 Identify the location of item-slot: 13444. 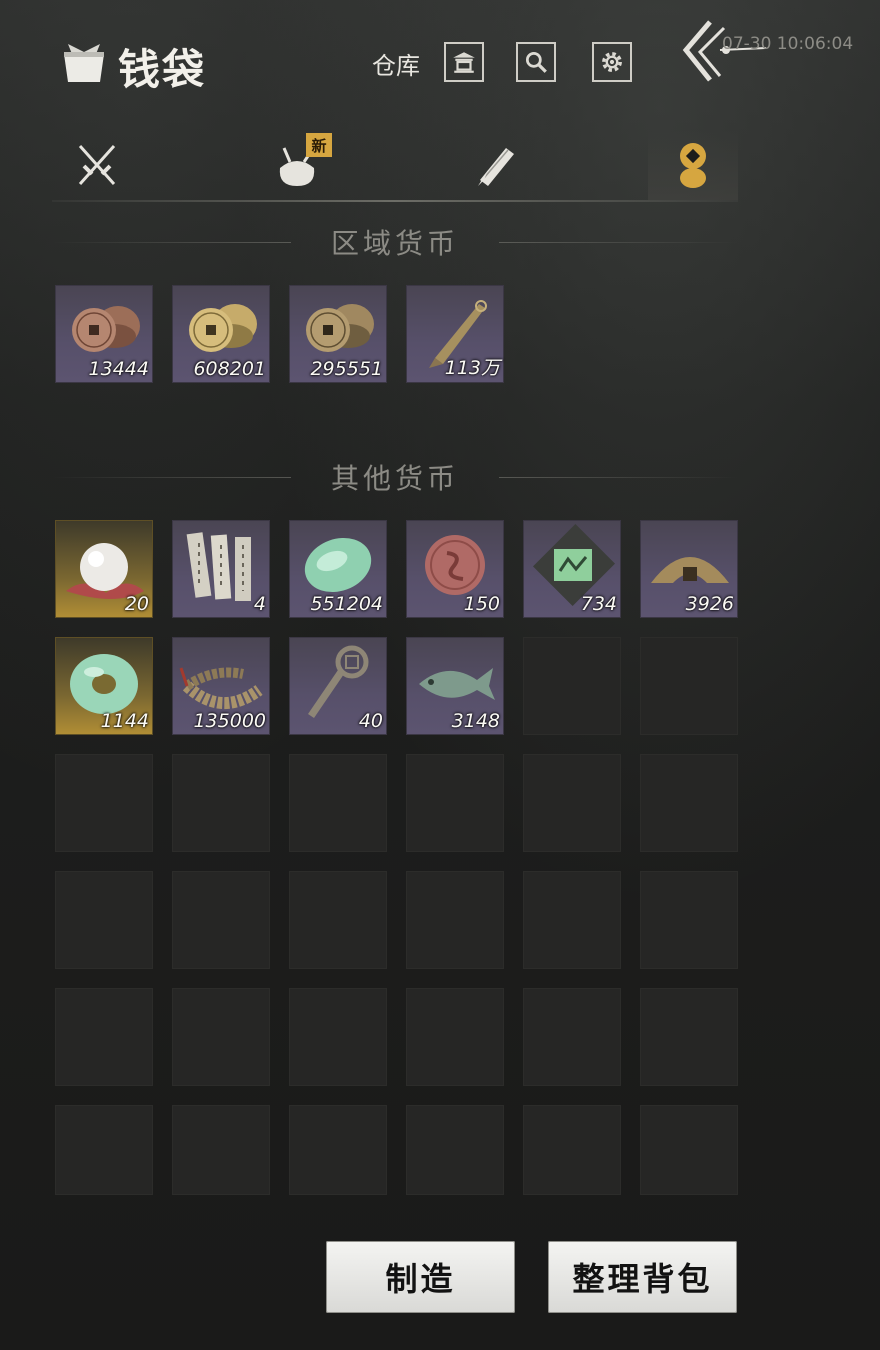
(104, 334).